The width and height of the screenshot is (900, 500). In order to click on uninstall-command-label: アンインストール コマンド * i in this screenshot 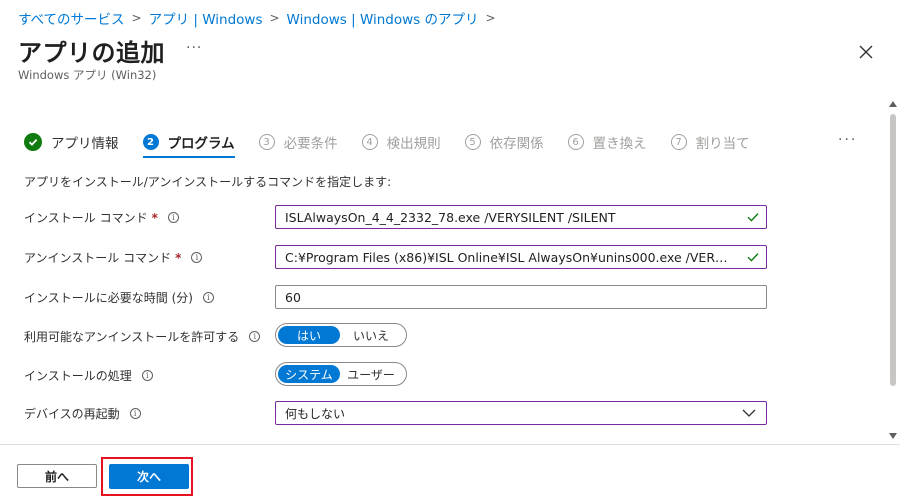, I will do `click(113, 257)`.